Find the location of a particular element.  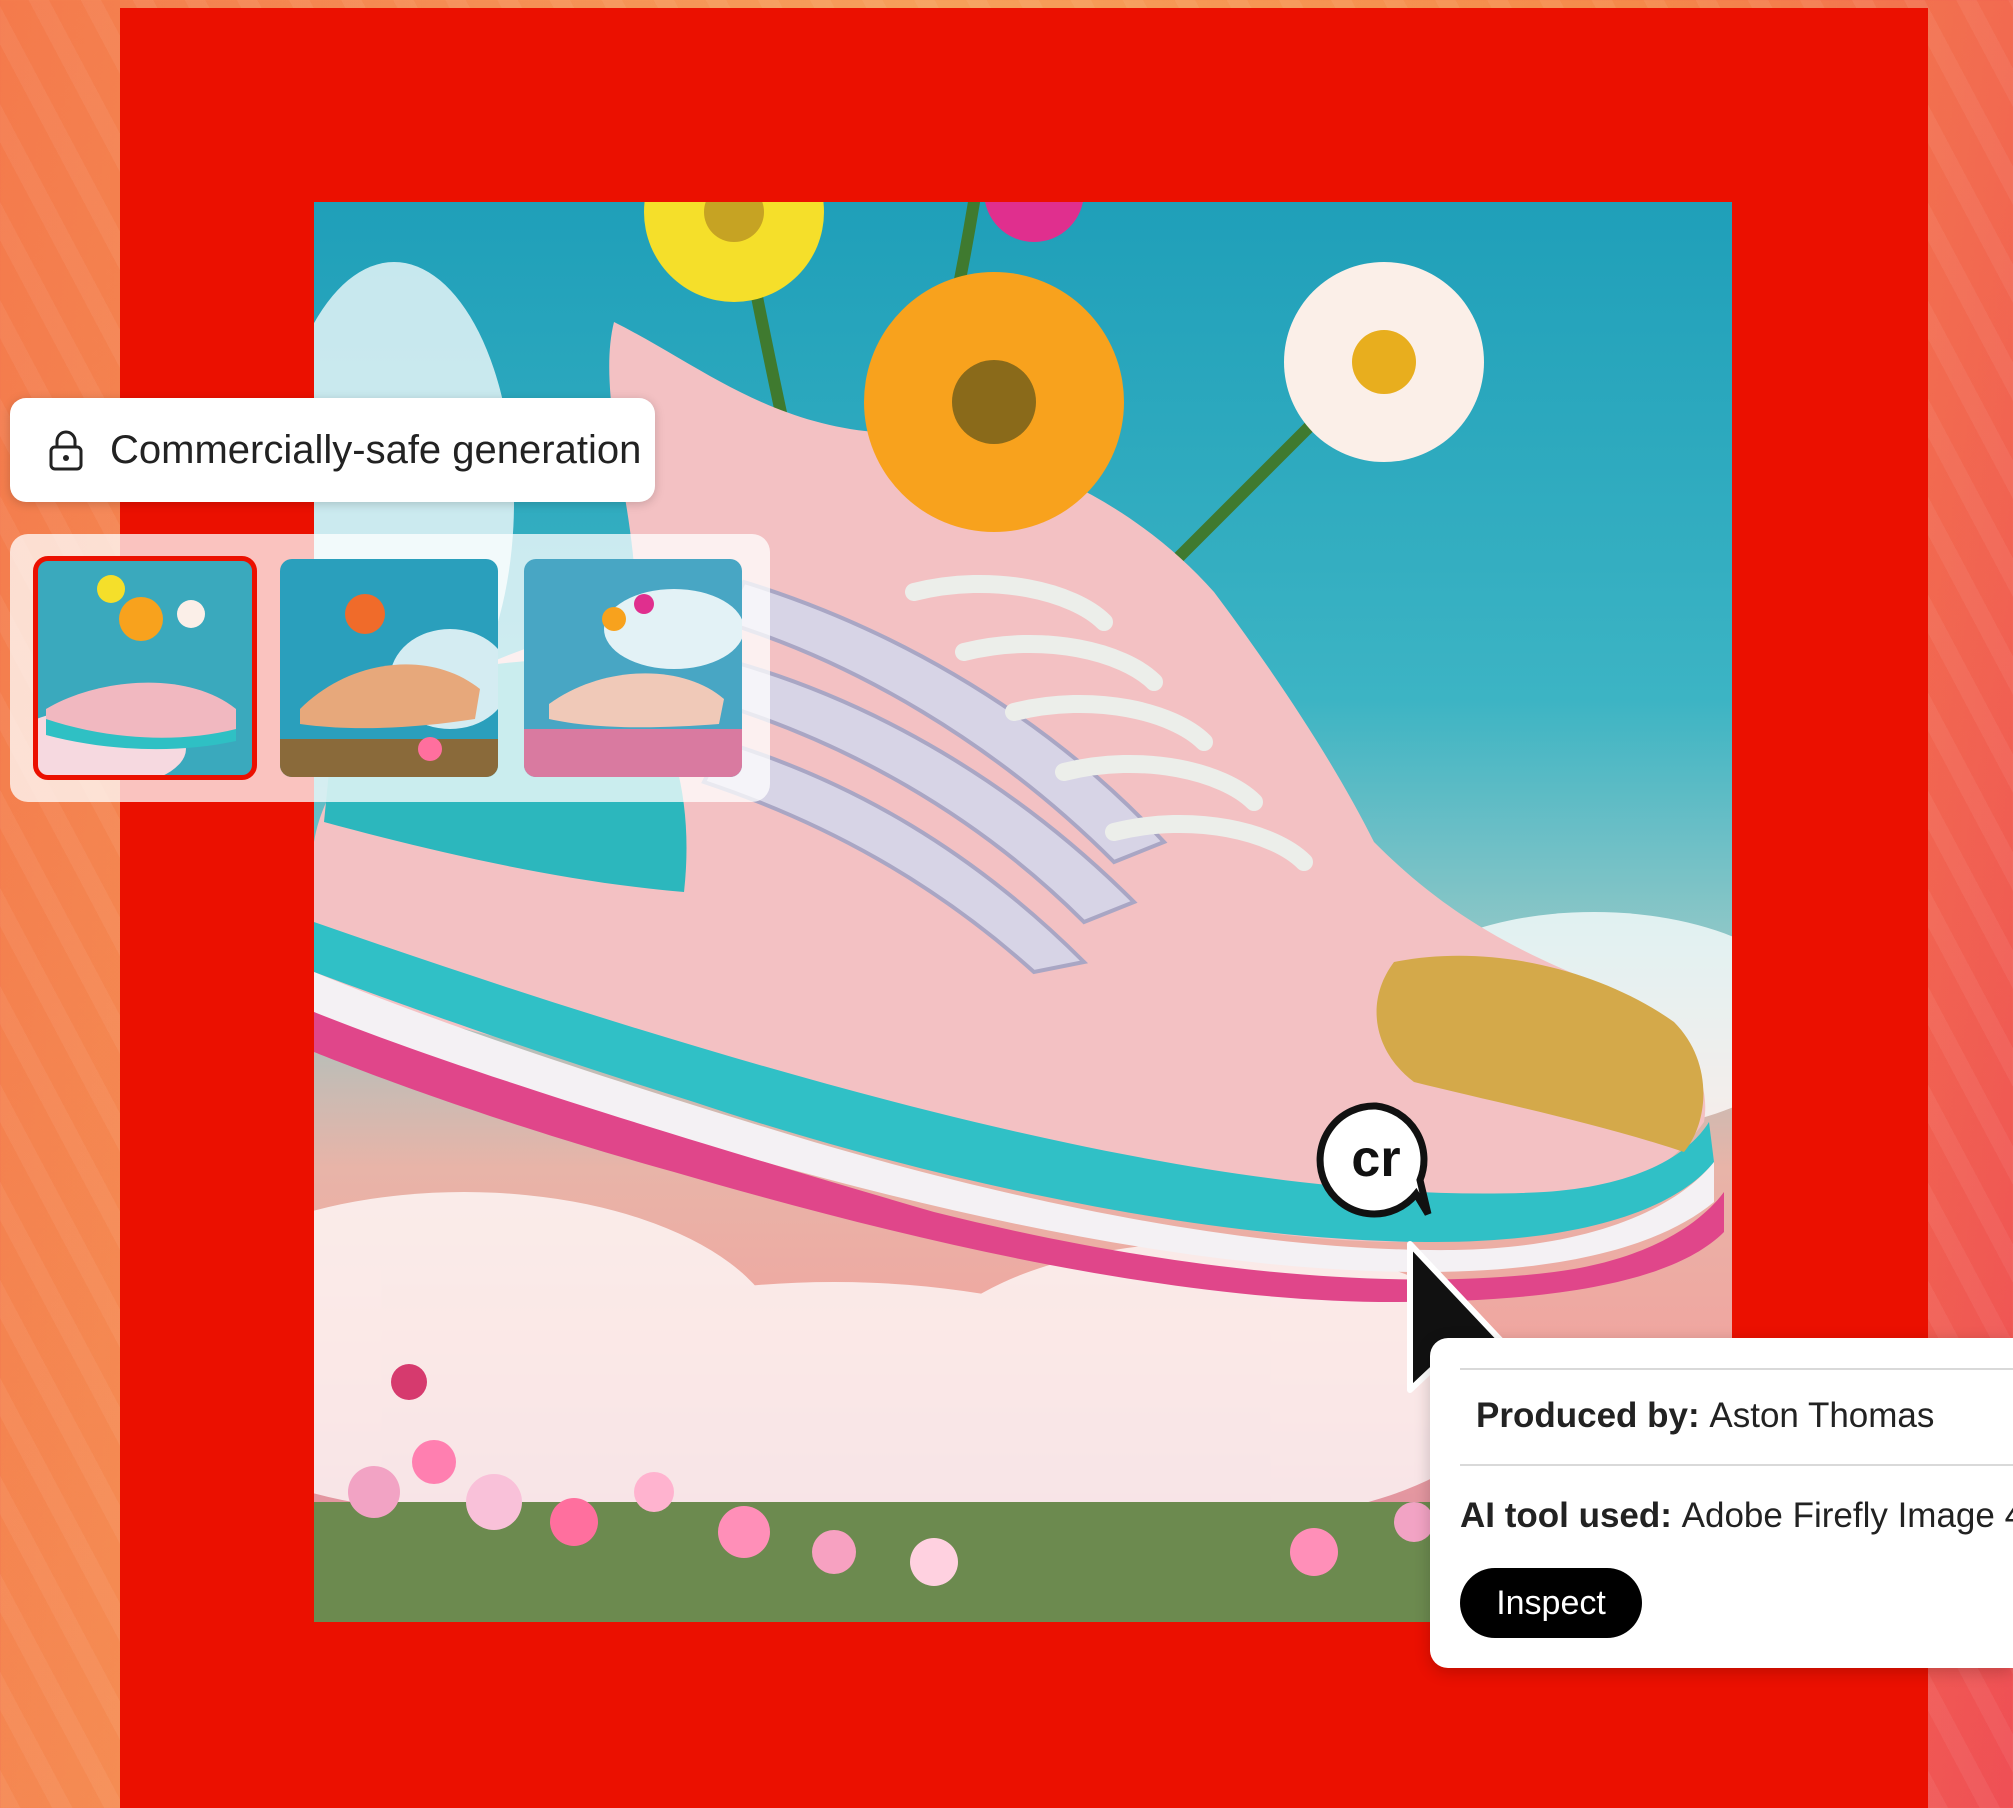

variant-thumbnails is located at coordinates (390, 668).